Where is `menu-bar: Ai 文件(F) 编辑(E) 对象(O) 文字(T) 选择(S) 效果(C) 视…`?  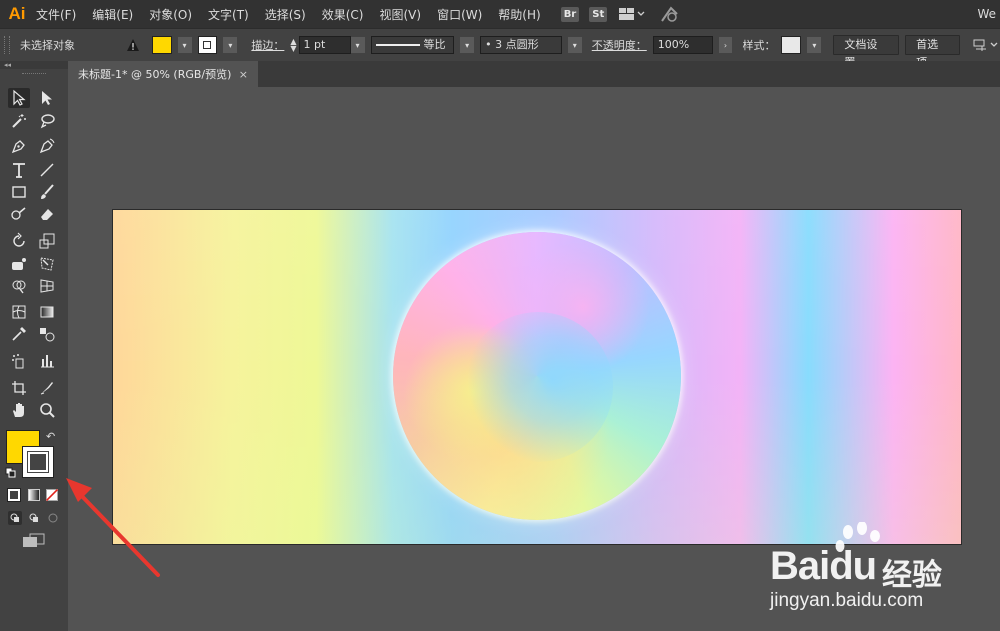 menu-bar: Ai 文件(F) 编辑(E) 对象(O) 文字(T) 选择(S) 效果(C) 视… is located at coordinates (500, 14).